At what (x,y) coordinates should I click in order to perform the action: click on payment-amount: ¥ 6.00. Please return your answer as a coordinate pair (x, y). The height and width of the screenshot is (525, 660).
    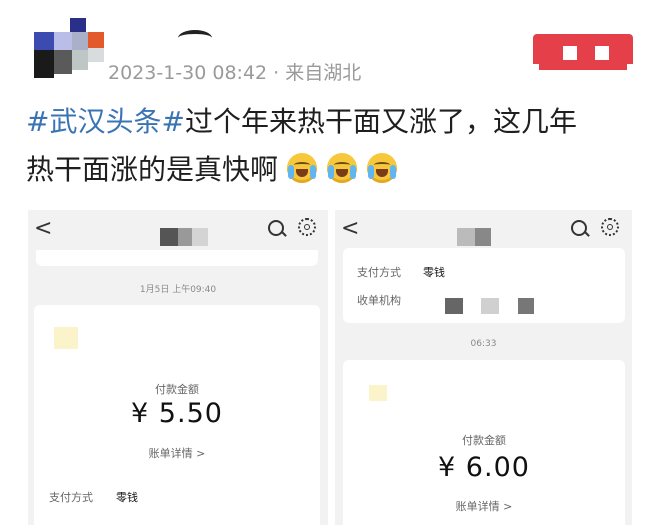
    Looking at the image, I should click on (484, 467).